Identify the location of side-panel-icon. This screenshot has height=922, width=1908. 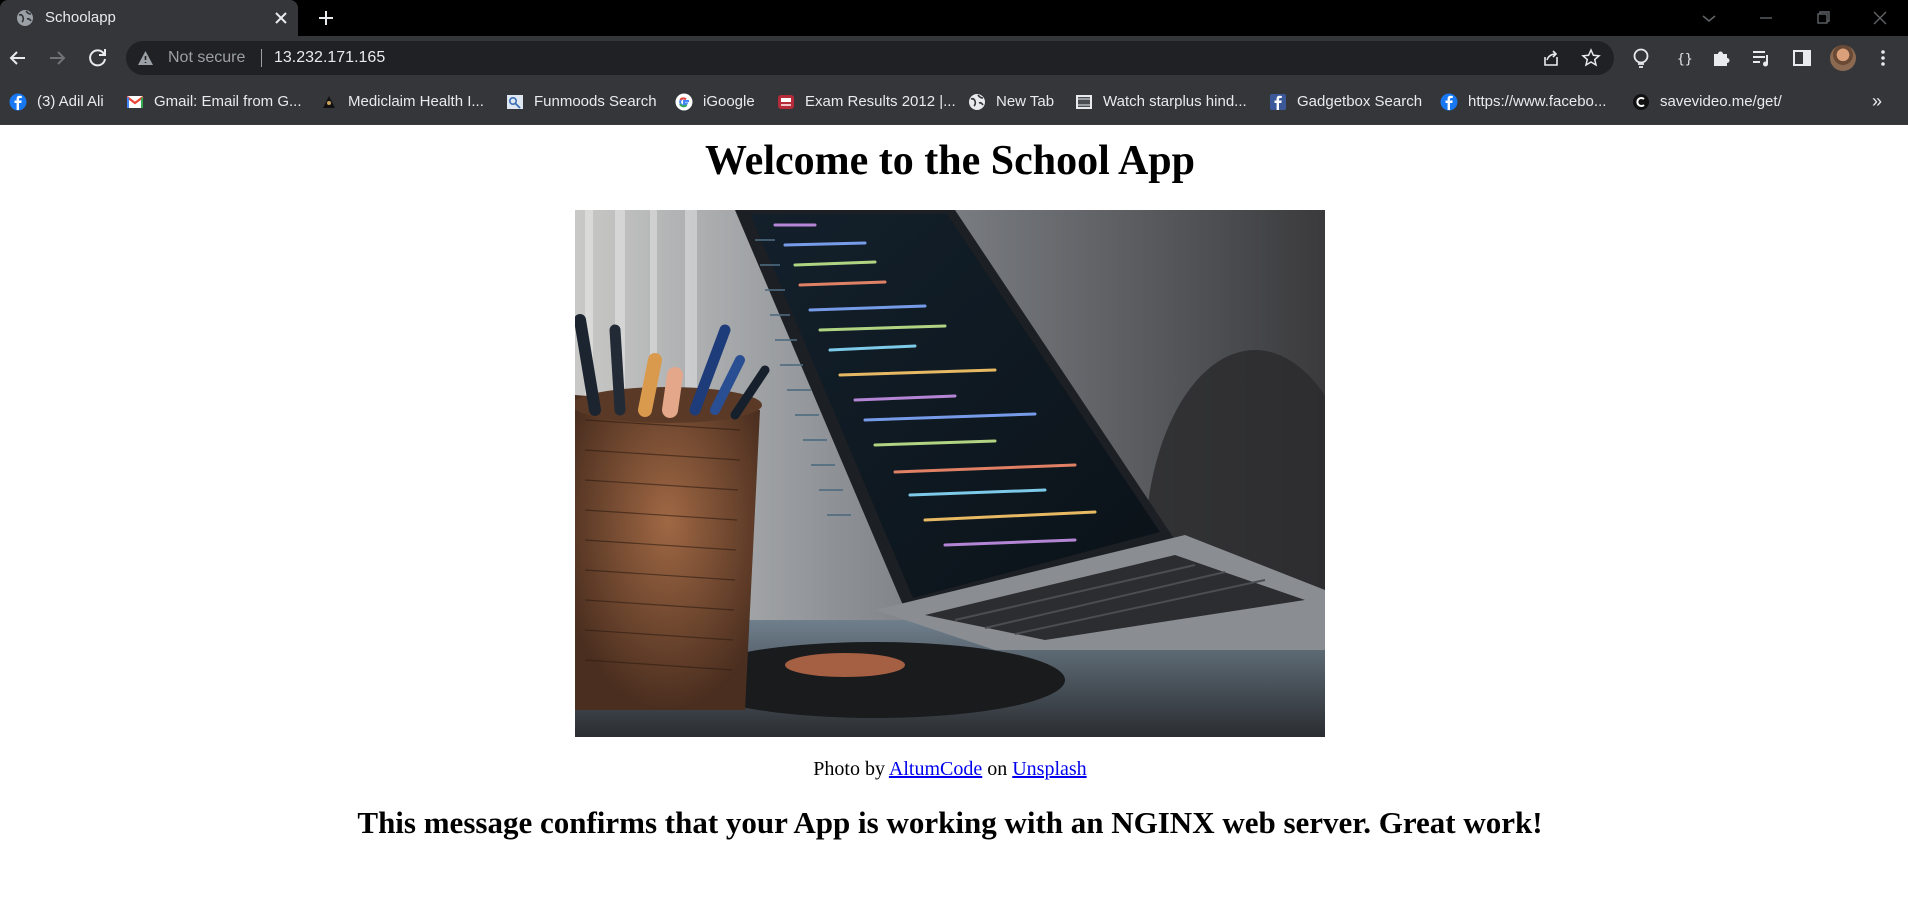
(1802, 58).